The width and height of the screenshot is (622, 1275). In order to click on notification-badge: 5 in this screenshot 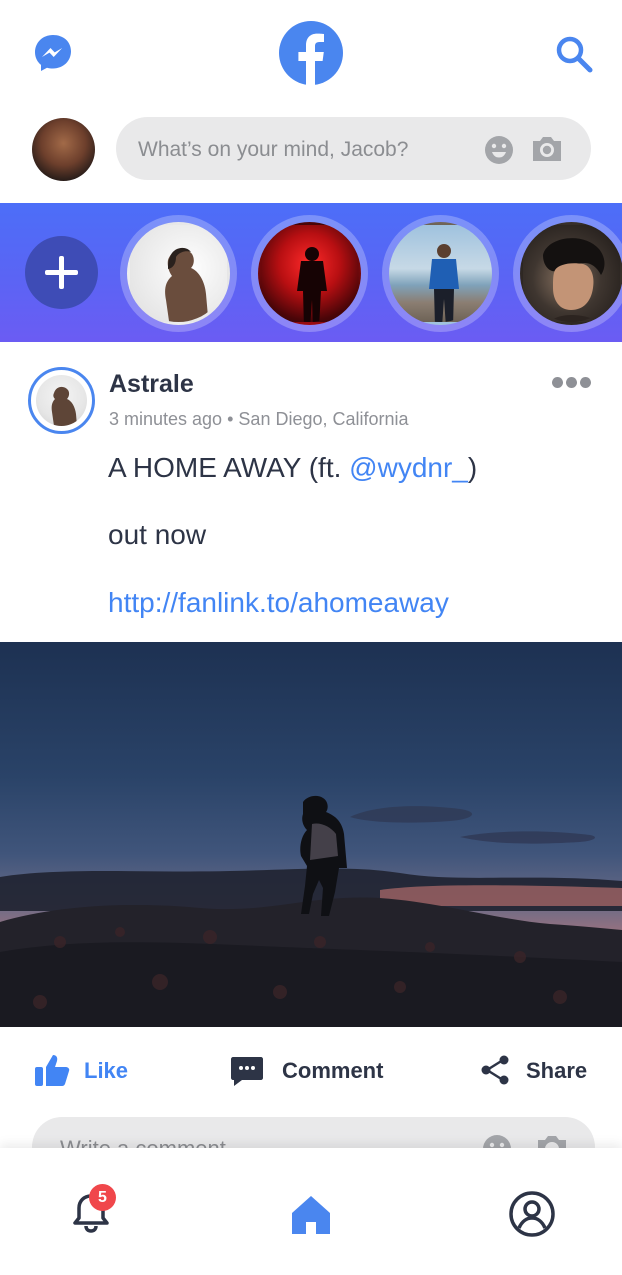, I will do `click(102, 1197)`.